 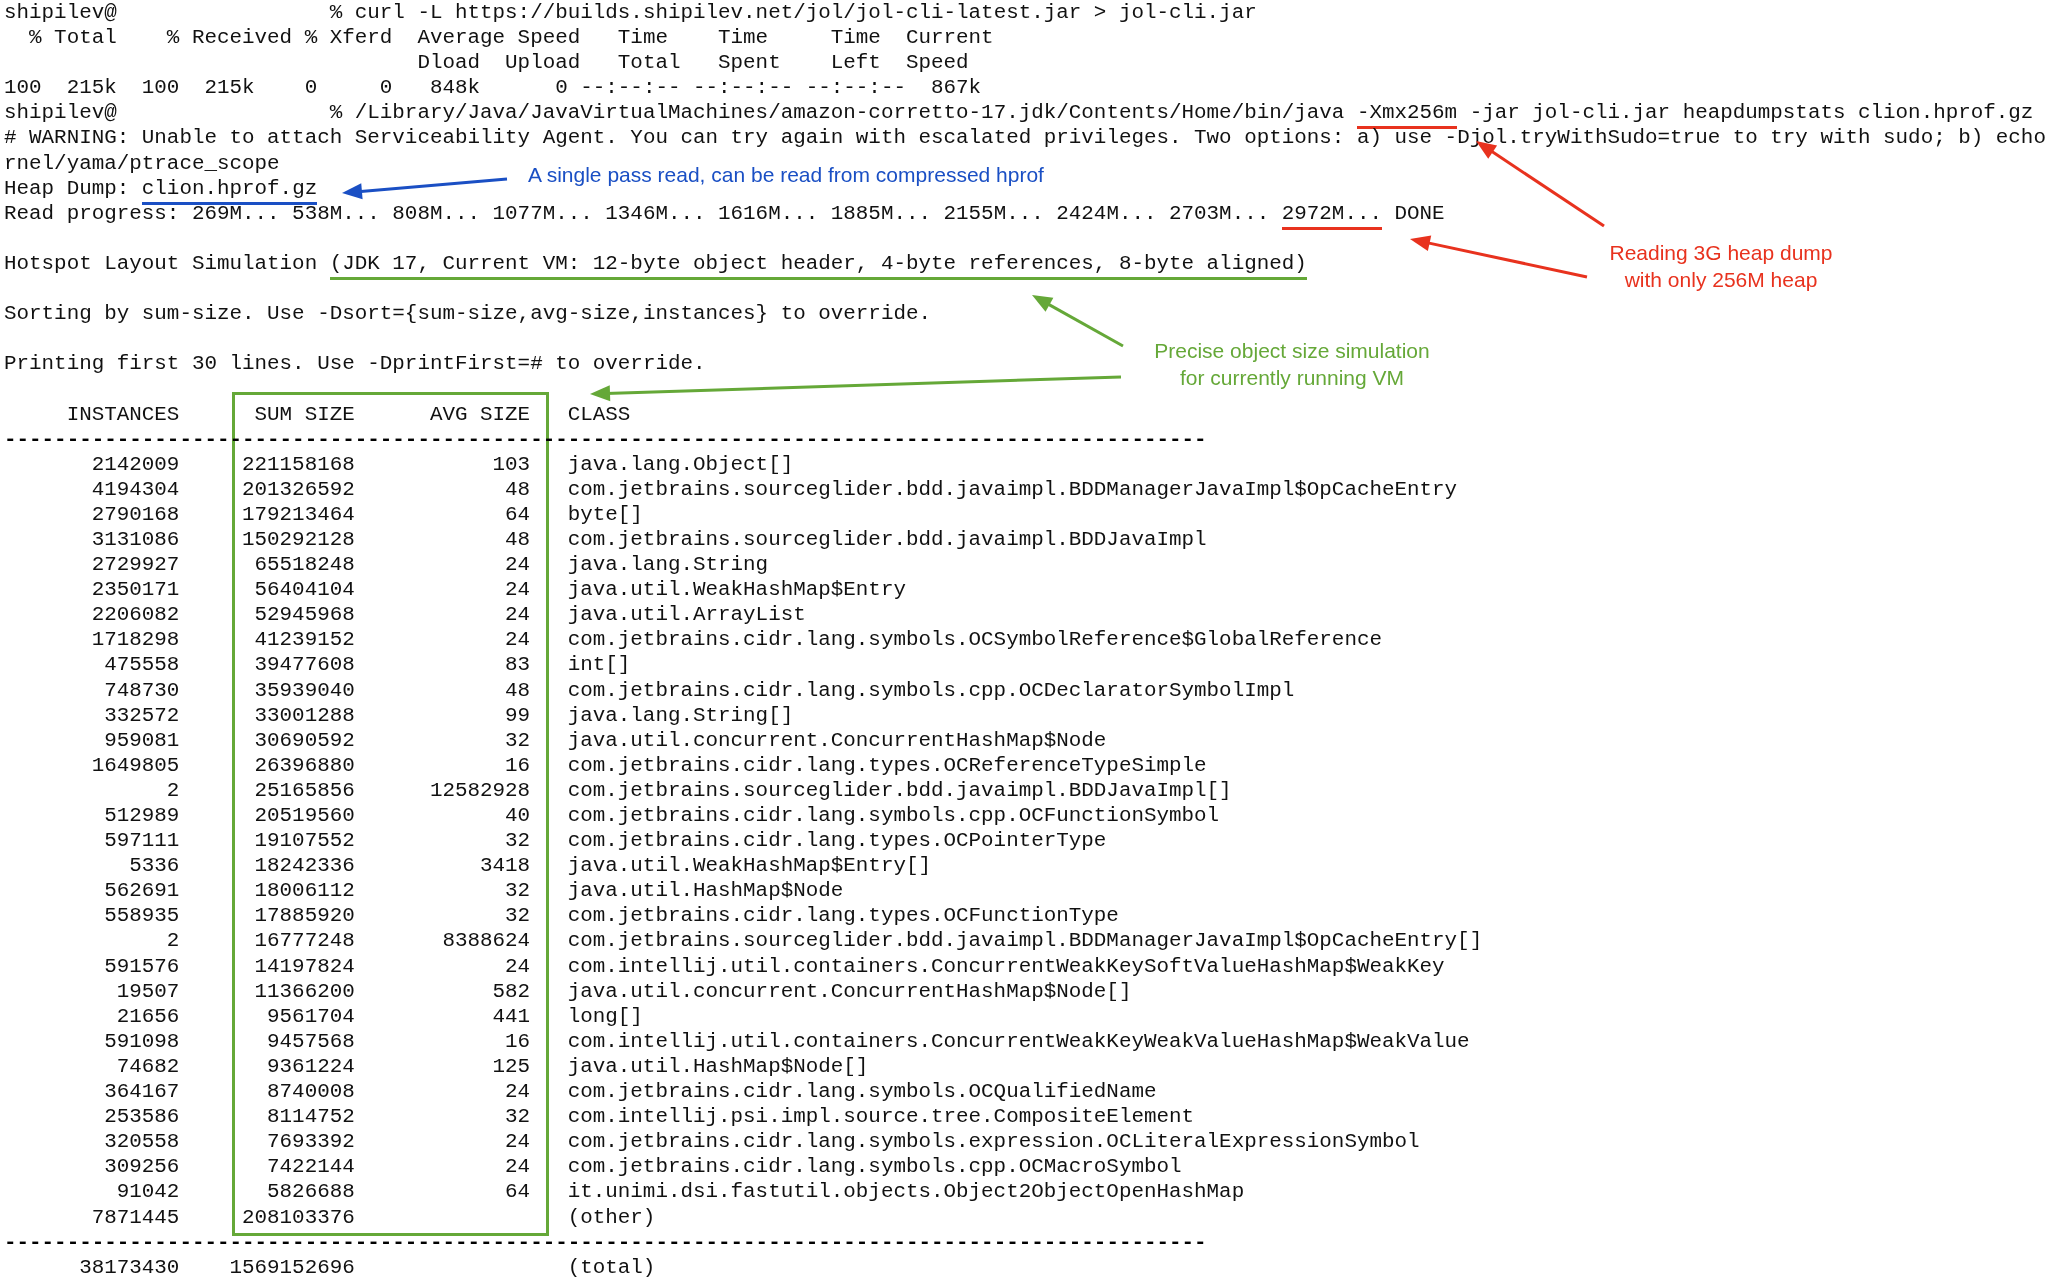 What do you see at coordinates (141, 1142) in the screenshot?
I see `table-cell-text: 320558` at bounding box center [141, 1142].